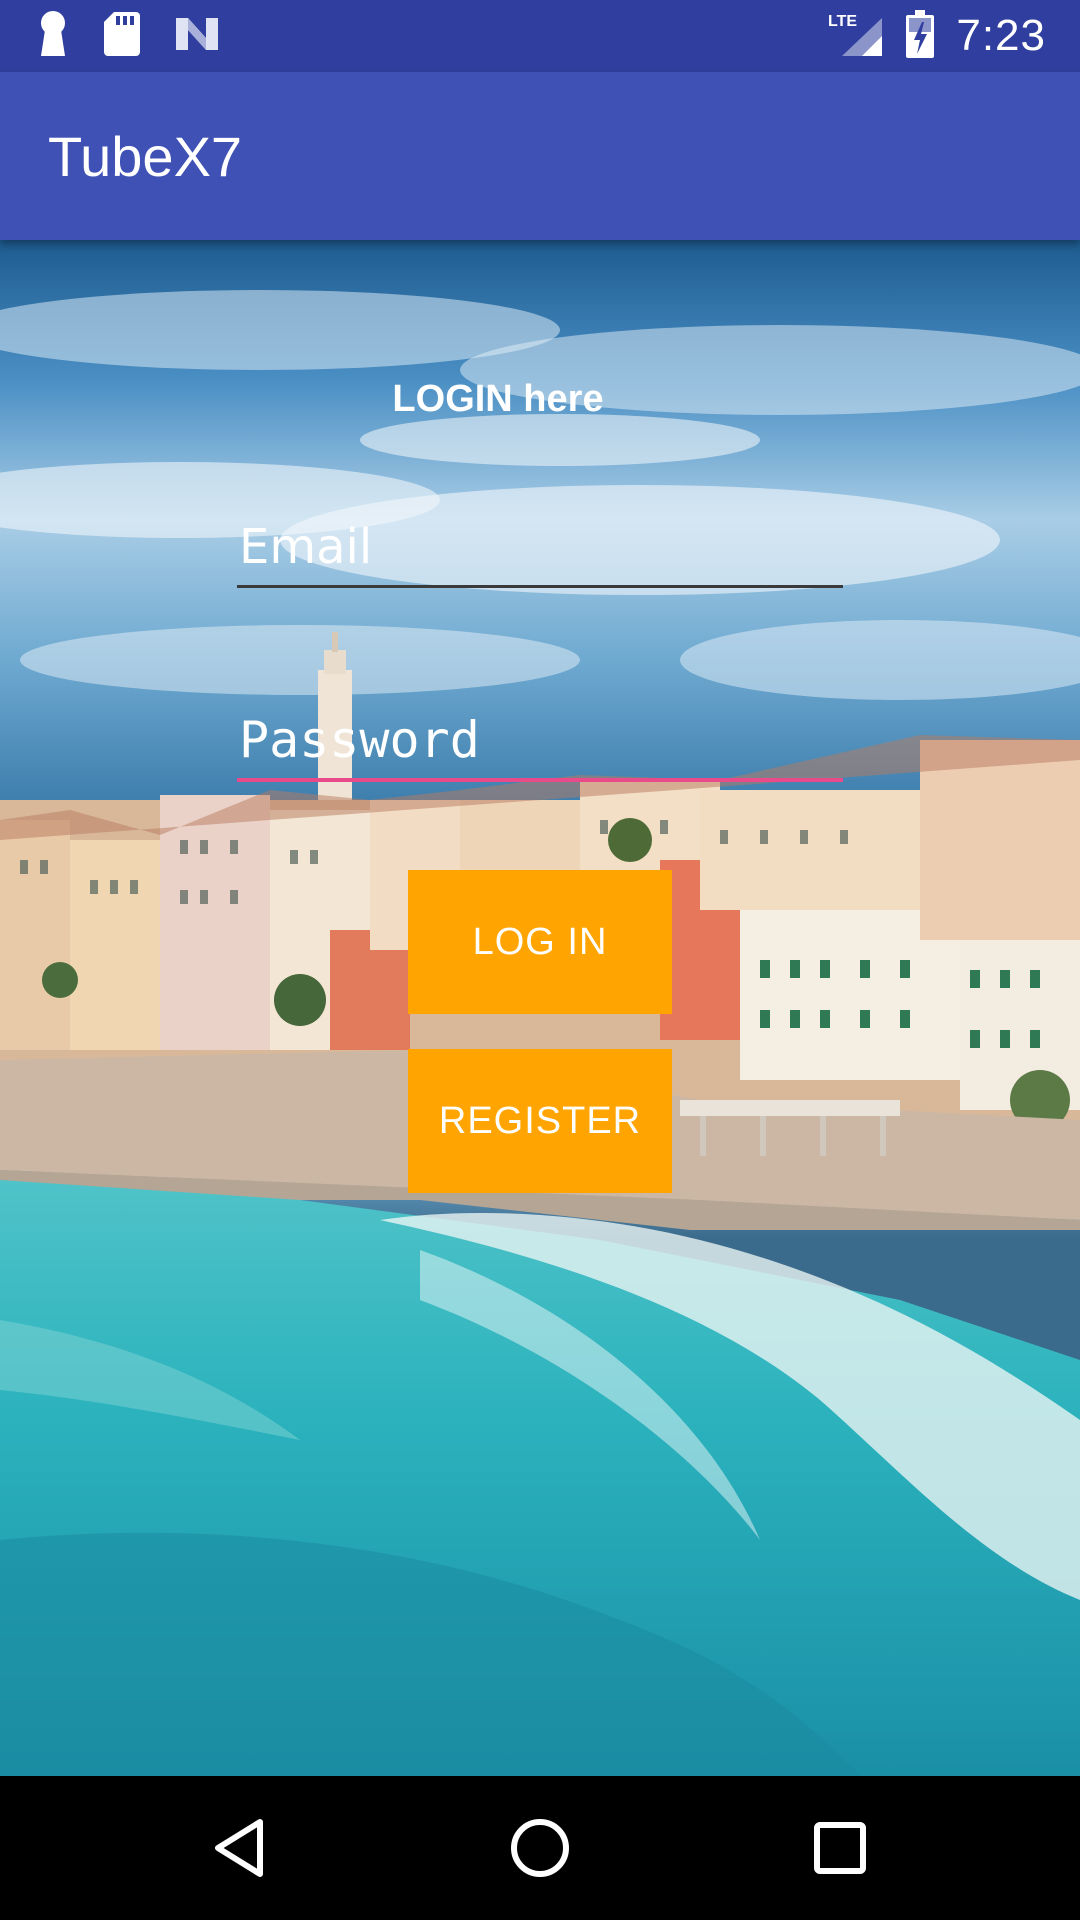  I want to click on home-button, so click(540, 1848).